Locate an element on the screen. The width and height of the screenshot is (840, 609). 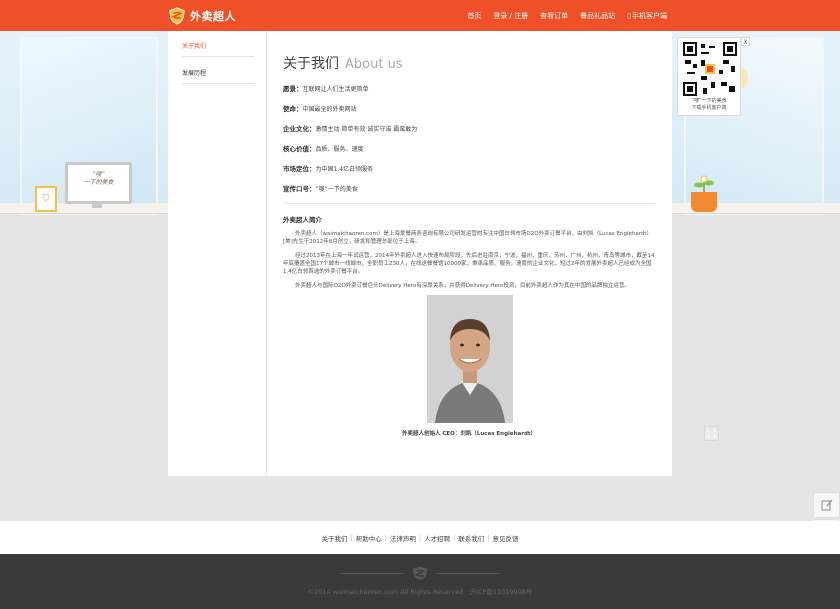
monitor-text-line1: “嗖” is located at coordinates (98, 174).